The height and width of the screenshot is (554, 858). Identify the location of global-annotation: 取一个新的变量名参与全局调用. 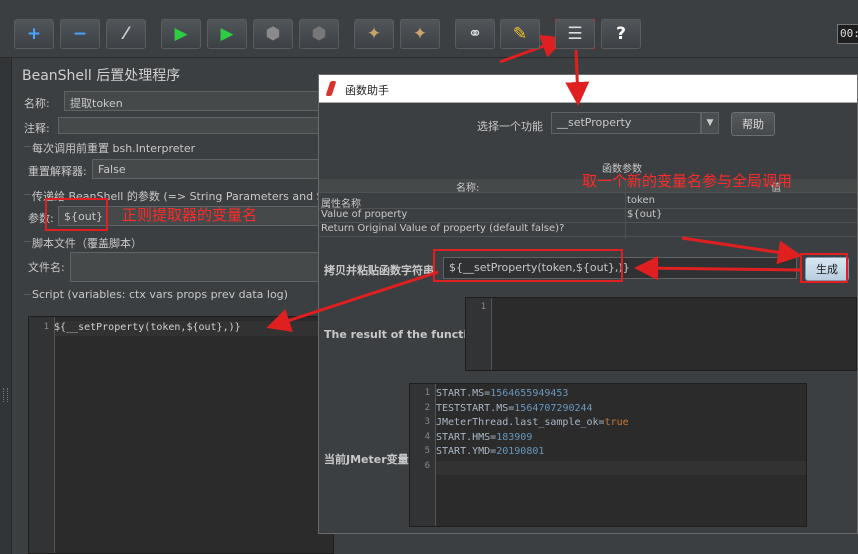
(687, 181).